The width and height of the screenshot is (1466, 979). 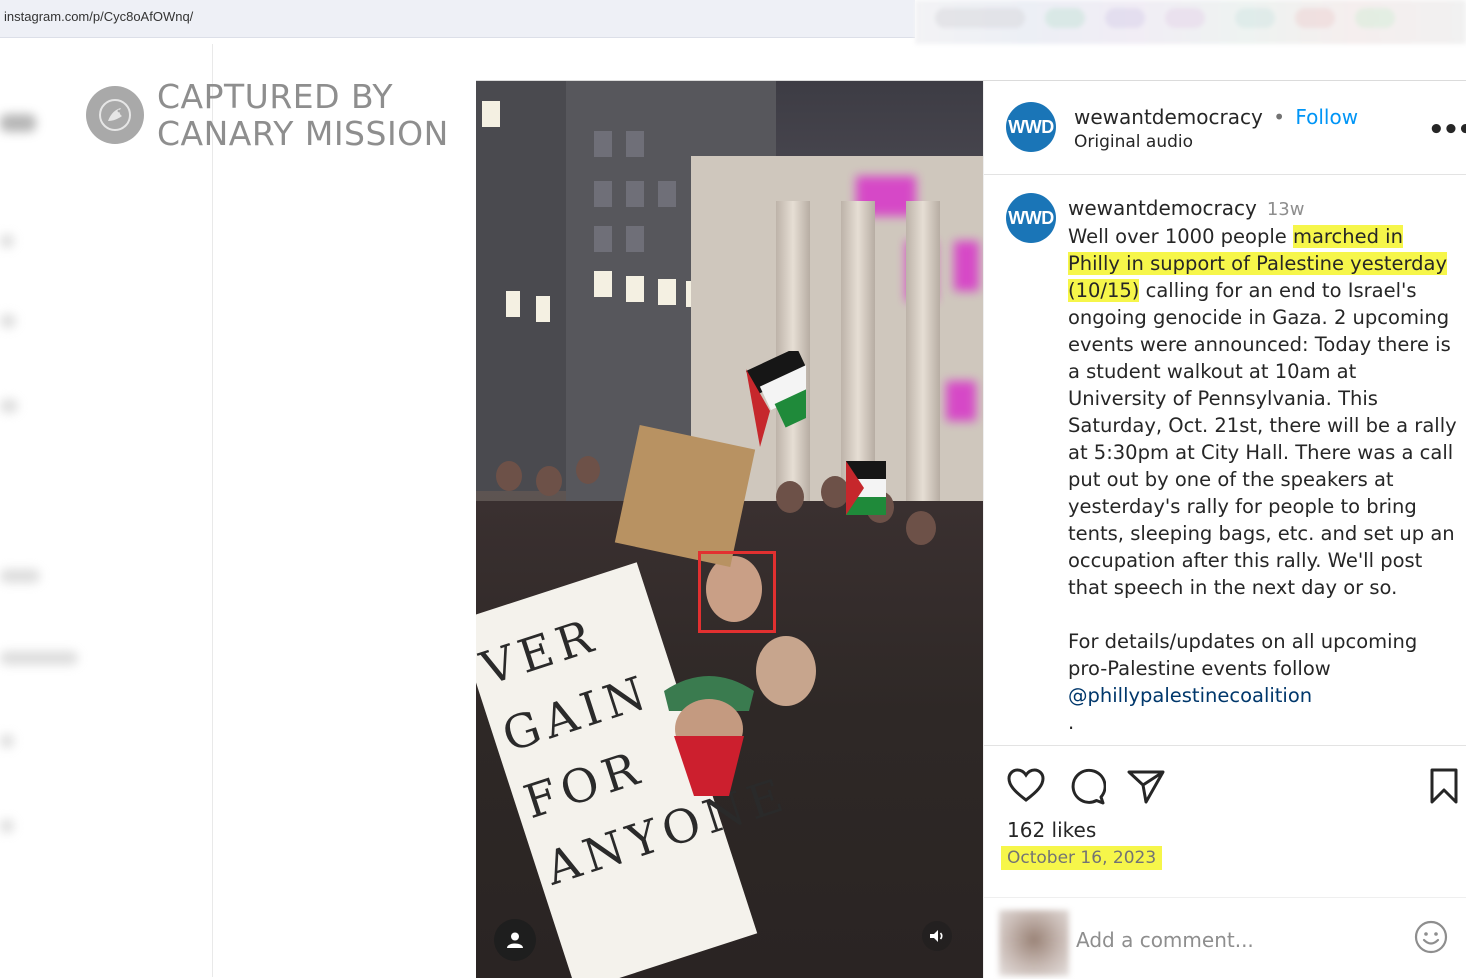 What do you see at coordinates (1286, 209) in the screenshot?
I see `caption-timestamp: 13w` at bounding box center [1286, 209].